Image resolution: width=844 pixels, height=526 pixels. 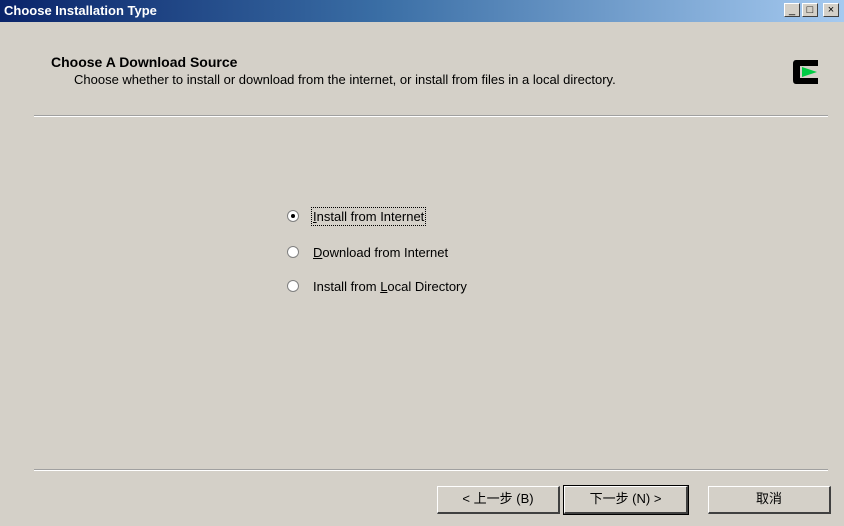 I want to click on header-divider, so click(x=431, y=116).